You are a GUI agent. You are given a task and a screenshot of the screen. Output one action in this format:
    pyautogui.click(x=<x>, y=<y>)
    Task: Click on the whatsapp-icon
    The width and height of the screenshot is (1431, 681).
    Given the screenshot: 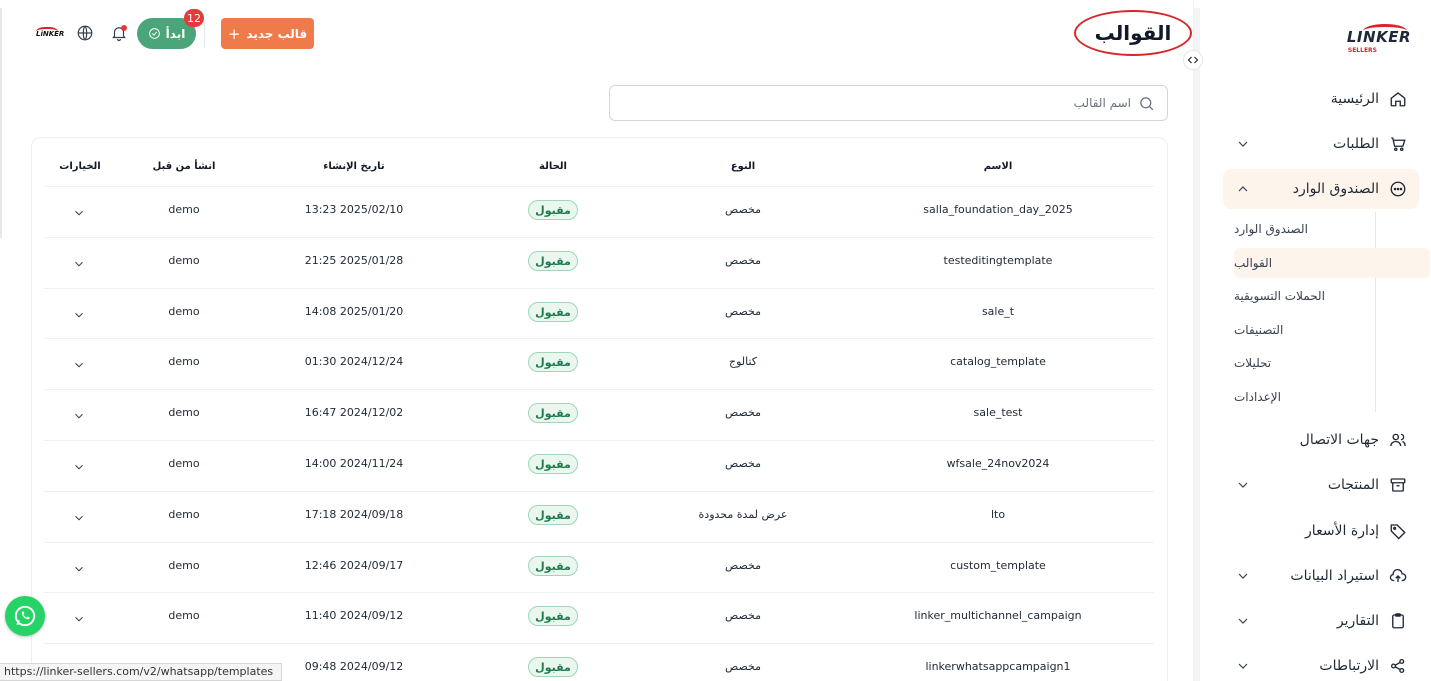 What is the action you would take?
    pyautogui.click(x=25, y=616)
    